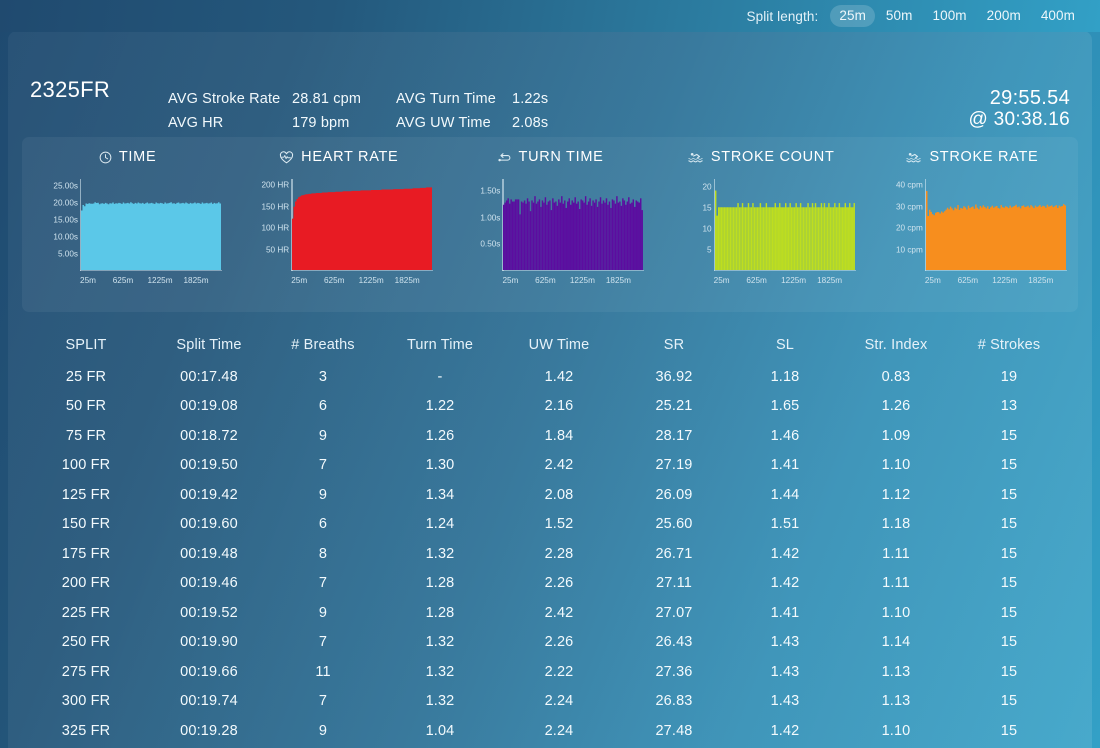 This screenshot has width=1100, height=748. I want to click on table-cell: 2.24, so click(559, 730).